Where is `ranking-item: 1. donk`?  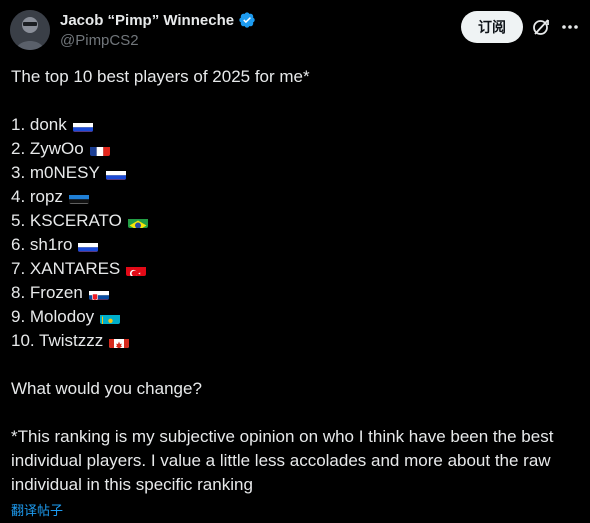 ranking-item: 1. donk is located at coordinates (296, 125).